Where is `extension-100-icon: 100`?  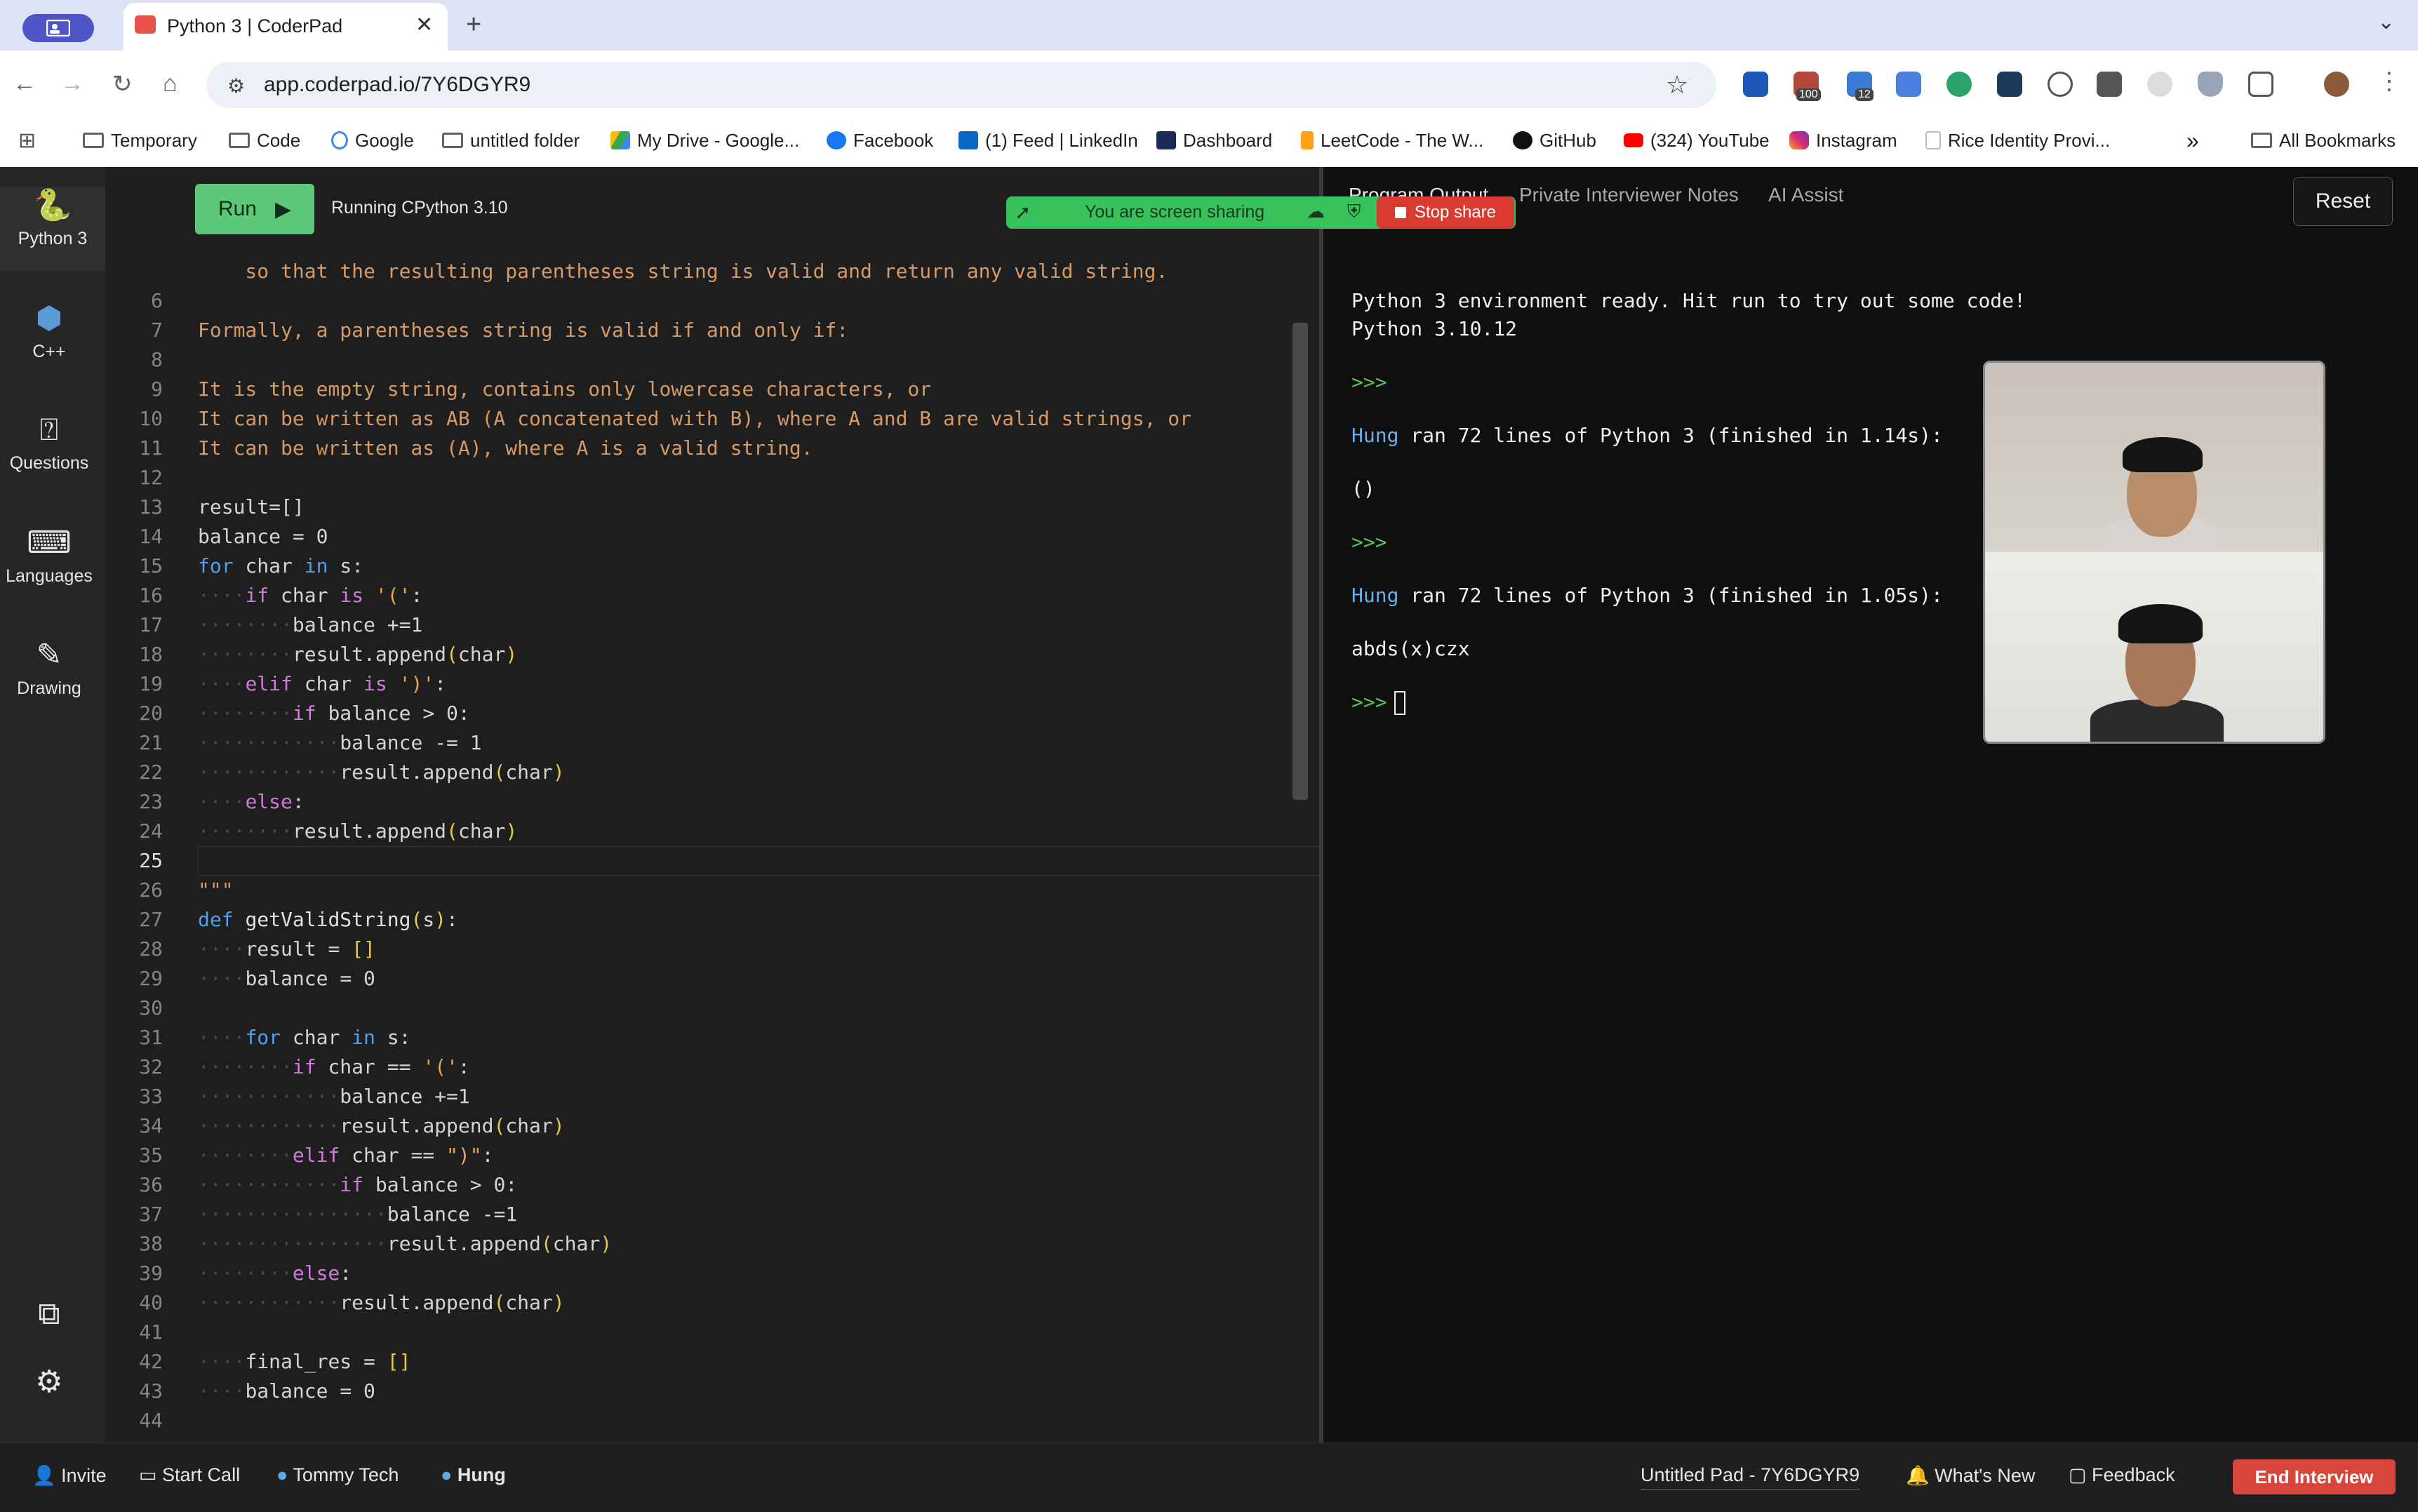
extension-100-icon: 100 is located at coordinates (1807, 86).